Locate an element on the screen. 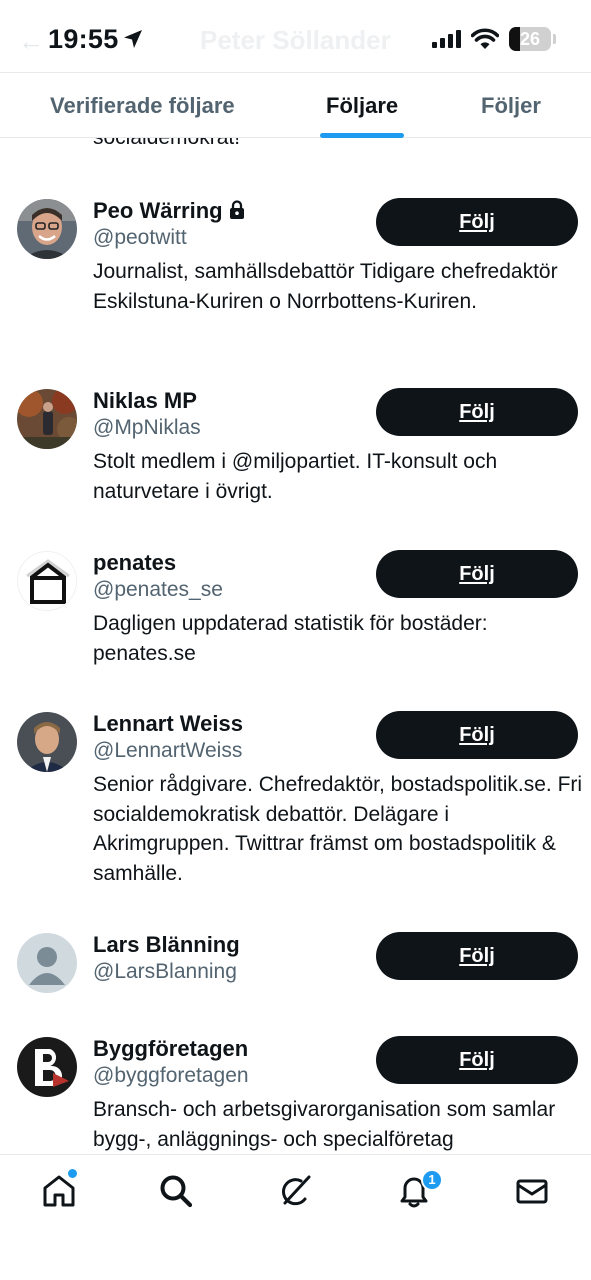  user-name: Byggföretagen is located at coordinates (170, 1049).